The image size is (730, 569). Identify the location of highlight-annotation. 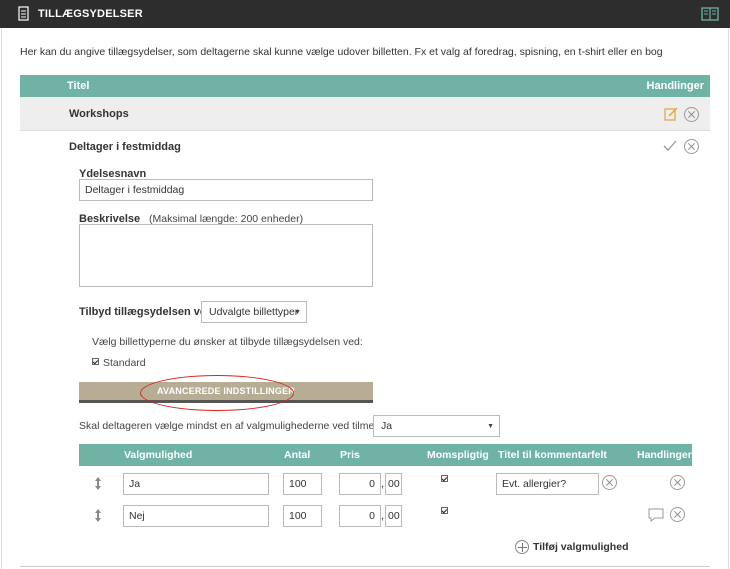
(217, 393).